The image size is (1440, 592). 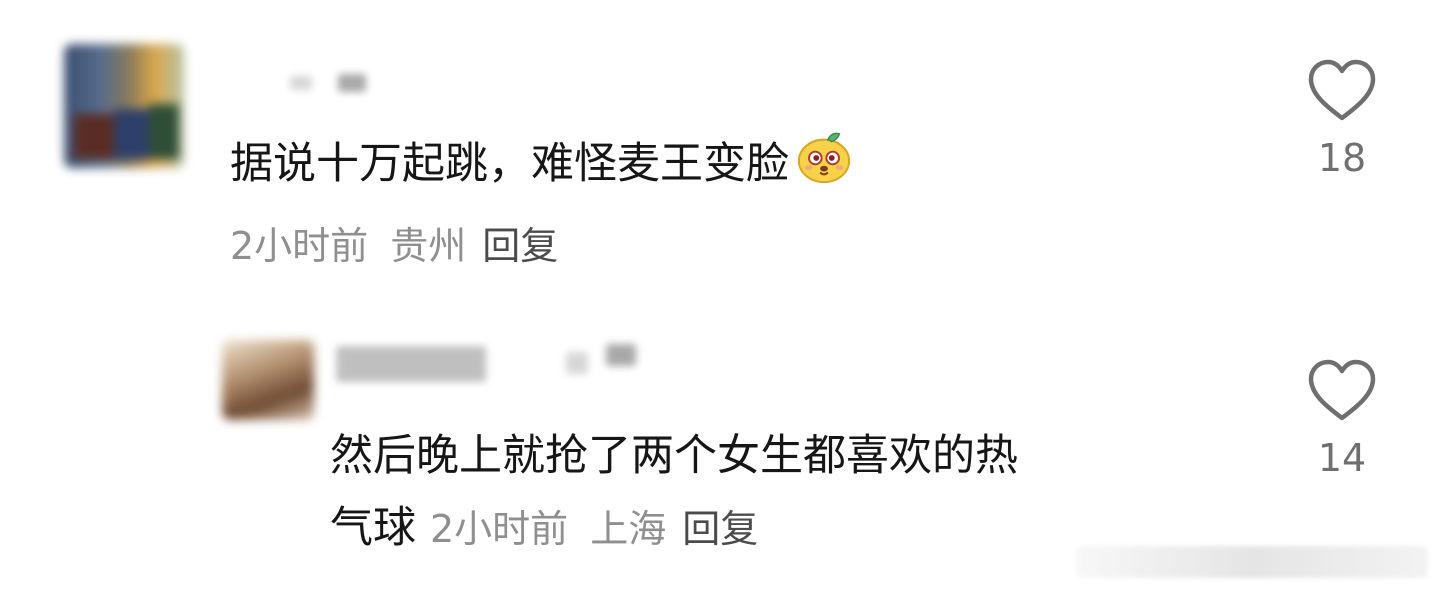 I want to click on doge-bean-emoji-icon, so click(x=824, y=158).